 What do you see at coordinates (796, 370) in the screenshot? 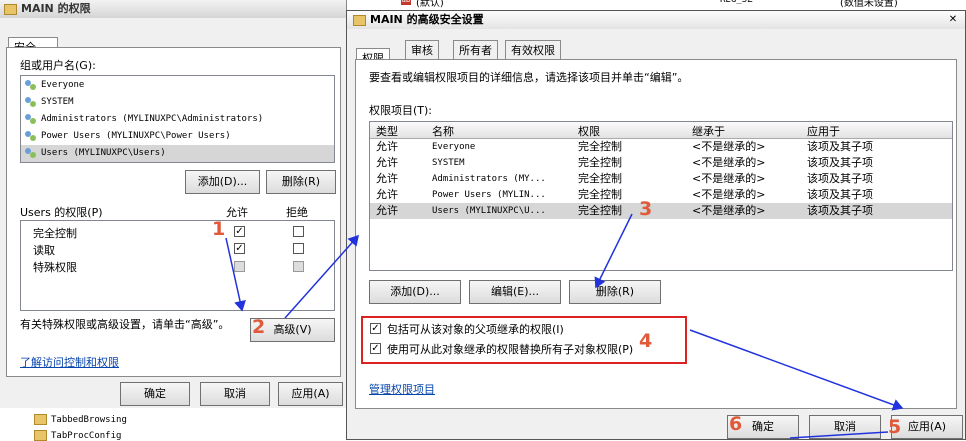
I see `arrow-to-apply` at bounding box center [796, 370].